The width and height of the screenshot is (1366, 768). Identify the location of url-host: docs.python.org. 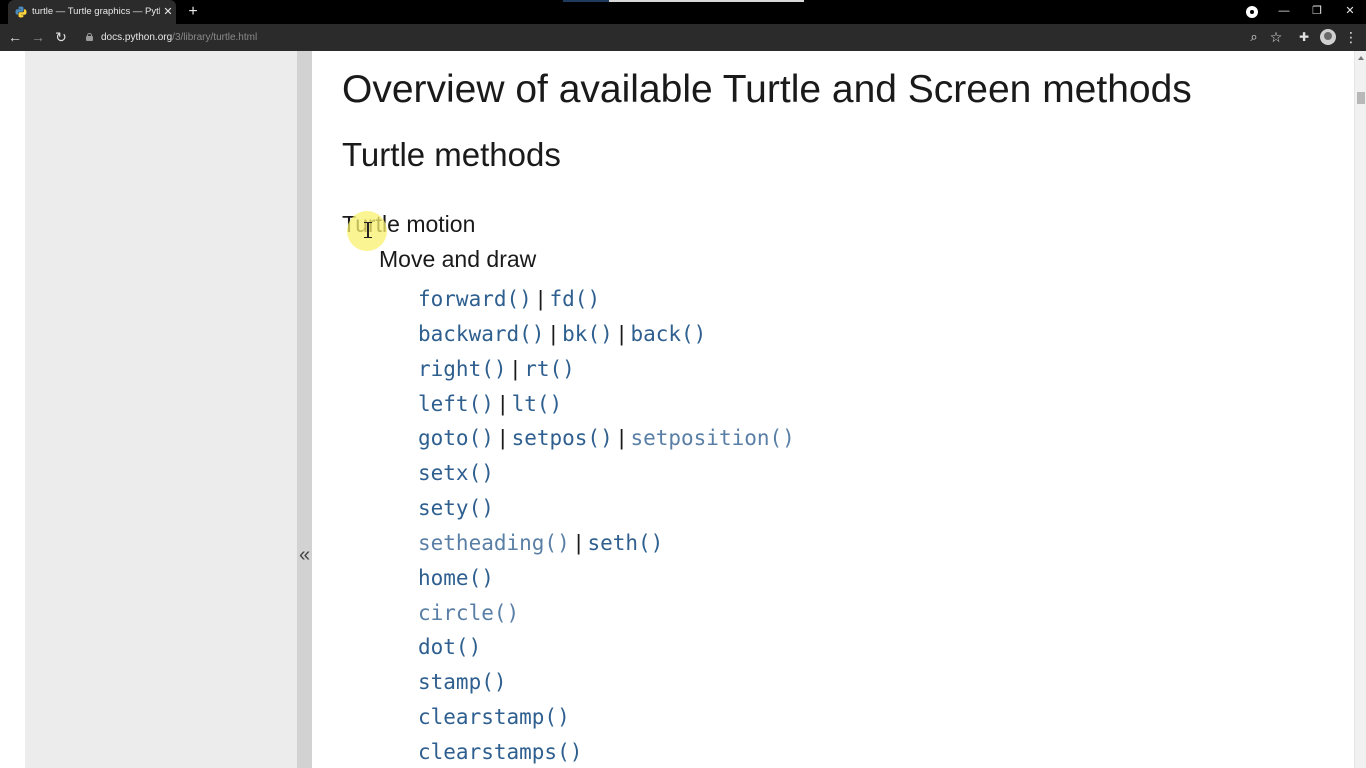
(137, 37).